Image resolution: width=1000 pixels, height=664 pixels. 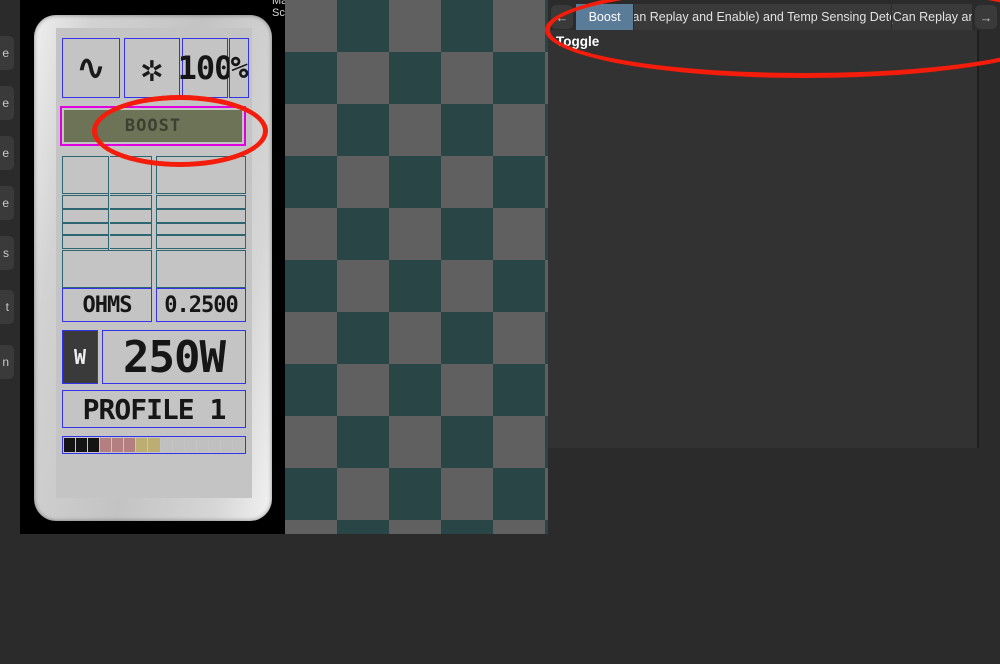 I want to click on sidebar-item-3: e, so click(x=7, y=203).